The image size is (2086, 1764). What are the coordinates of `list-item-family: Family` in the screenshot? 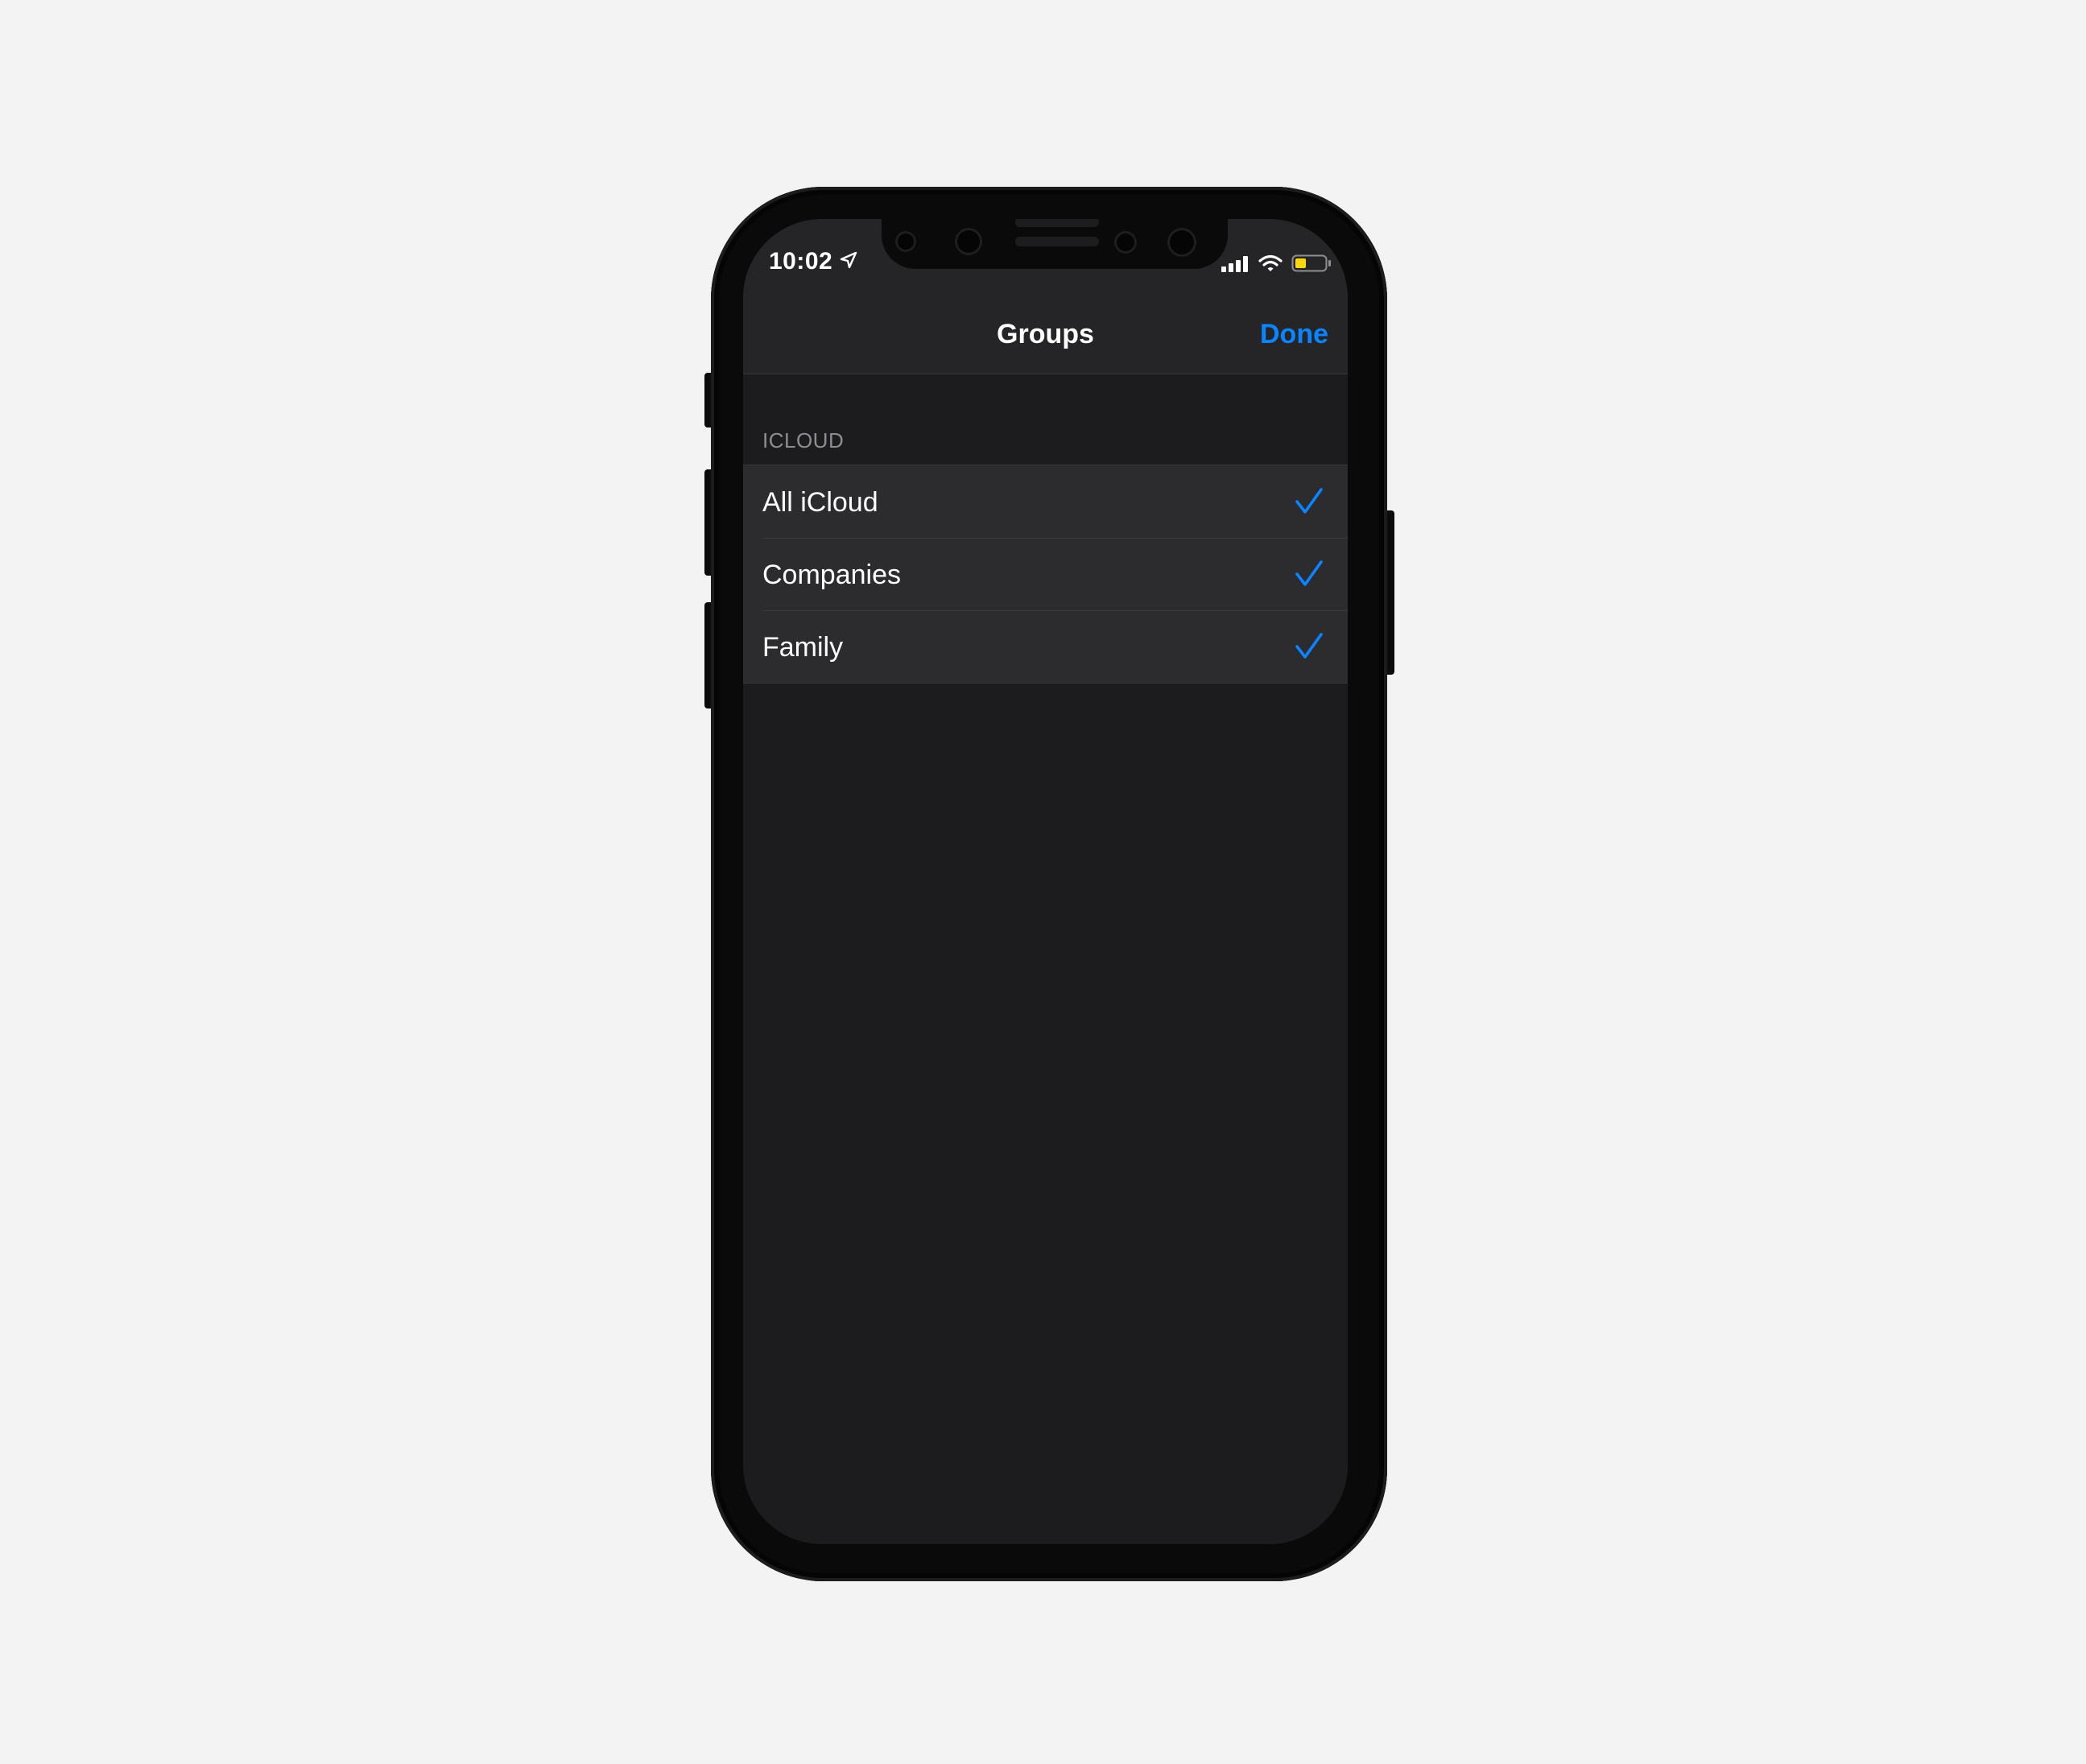 It's located at (1046, 646).